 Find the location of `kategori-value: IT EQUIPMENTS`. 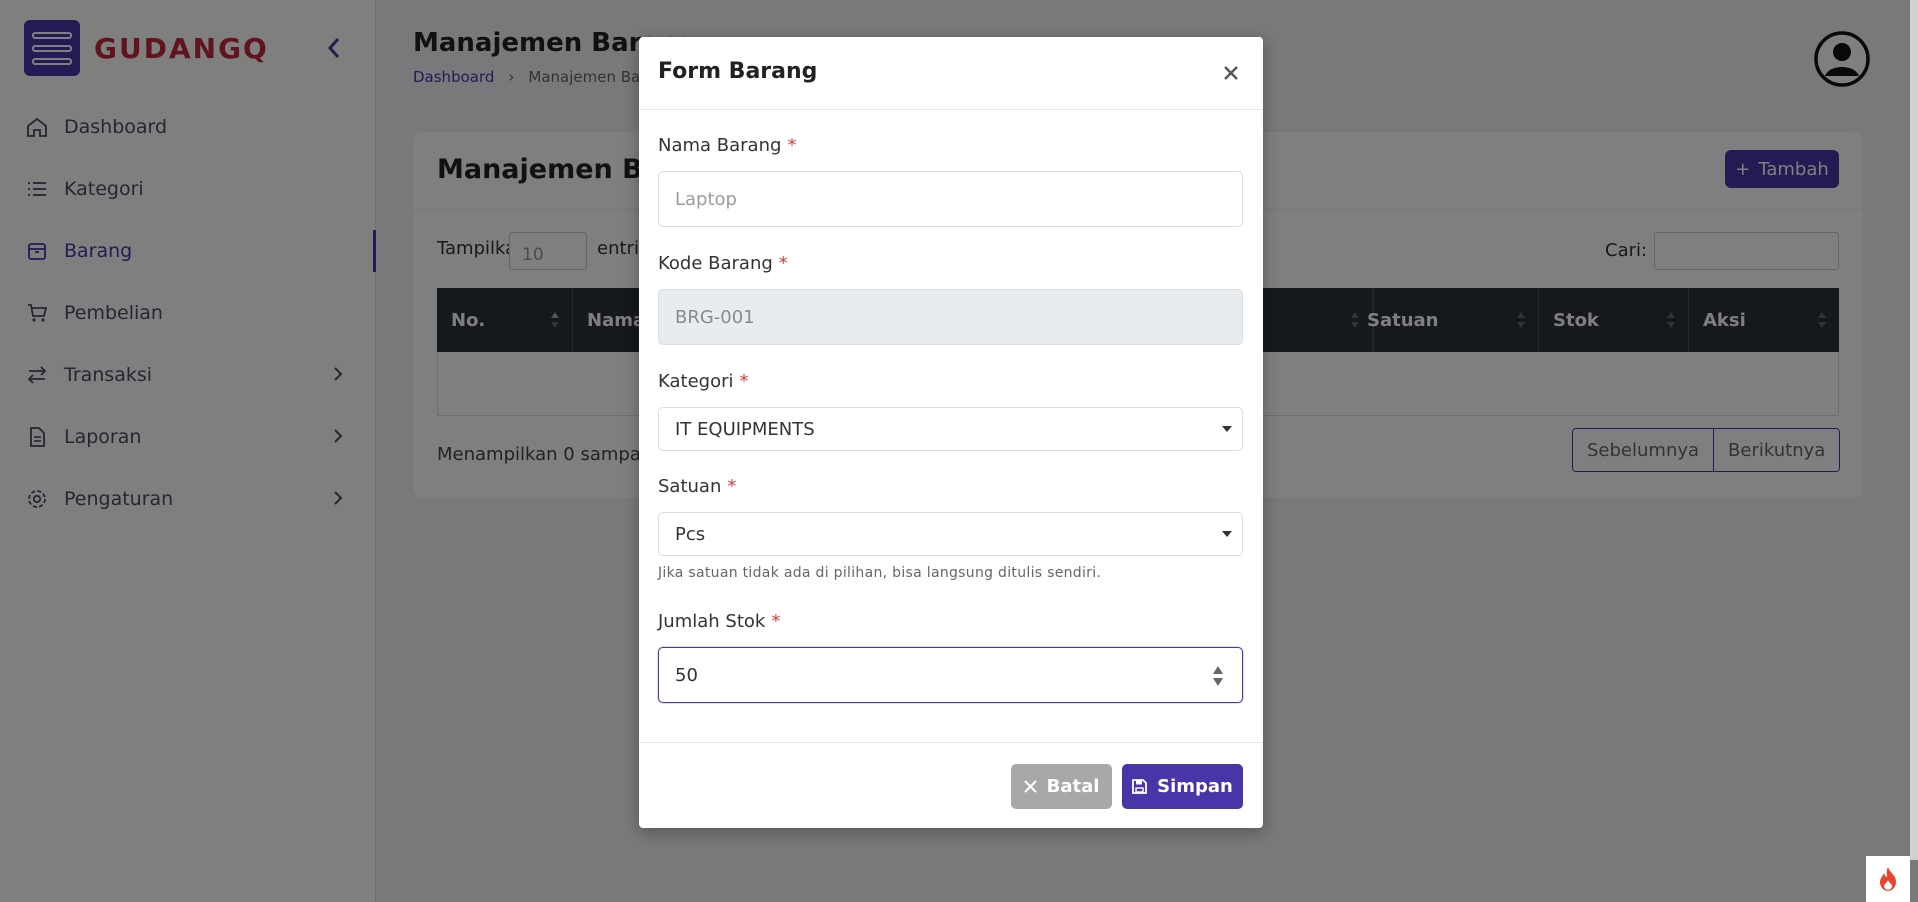

kategori-value: IT EQUIPMENTS is located at coordinates (745, 429).